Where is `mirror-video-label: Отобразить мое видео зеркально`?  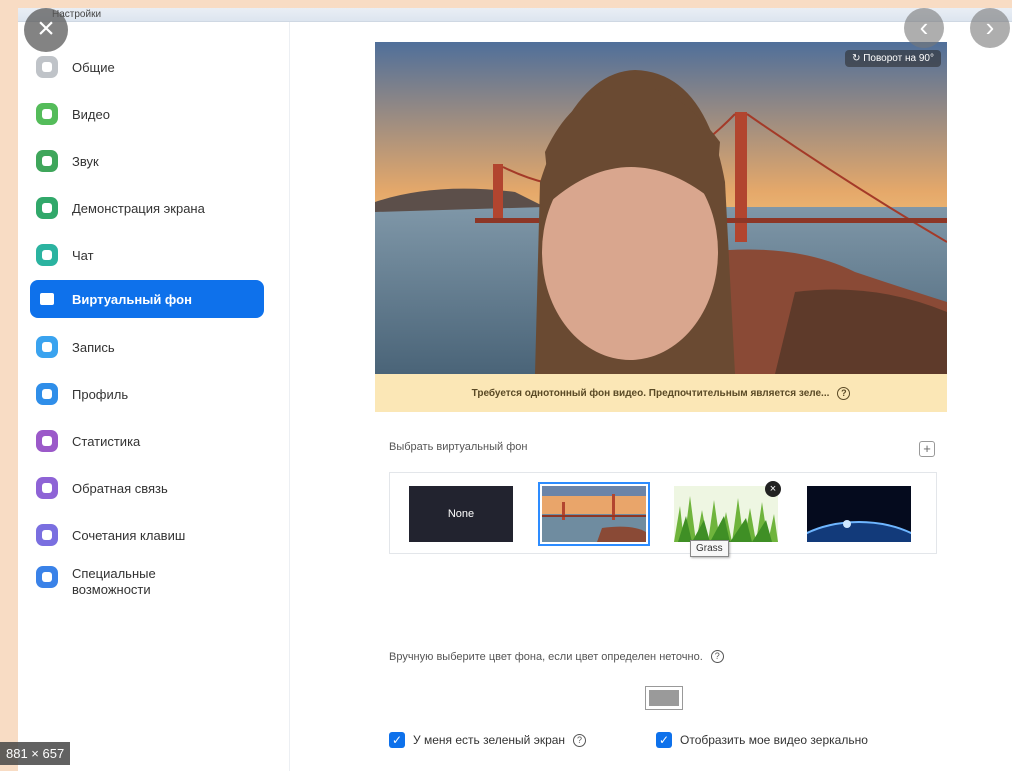 mirror-video-label: Отобразить мое видео зеркально is located at coordinates (774, 740).